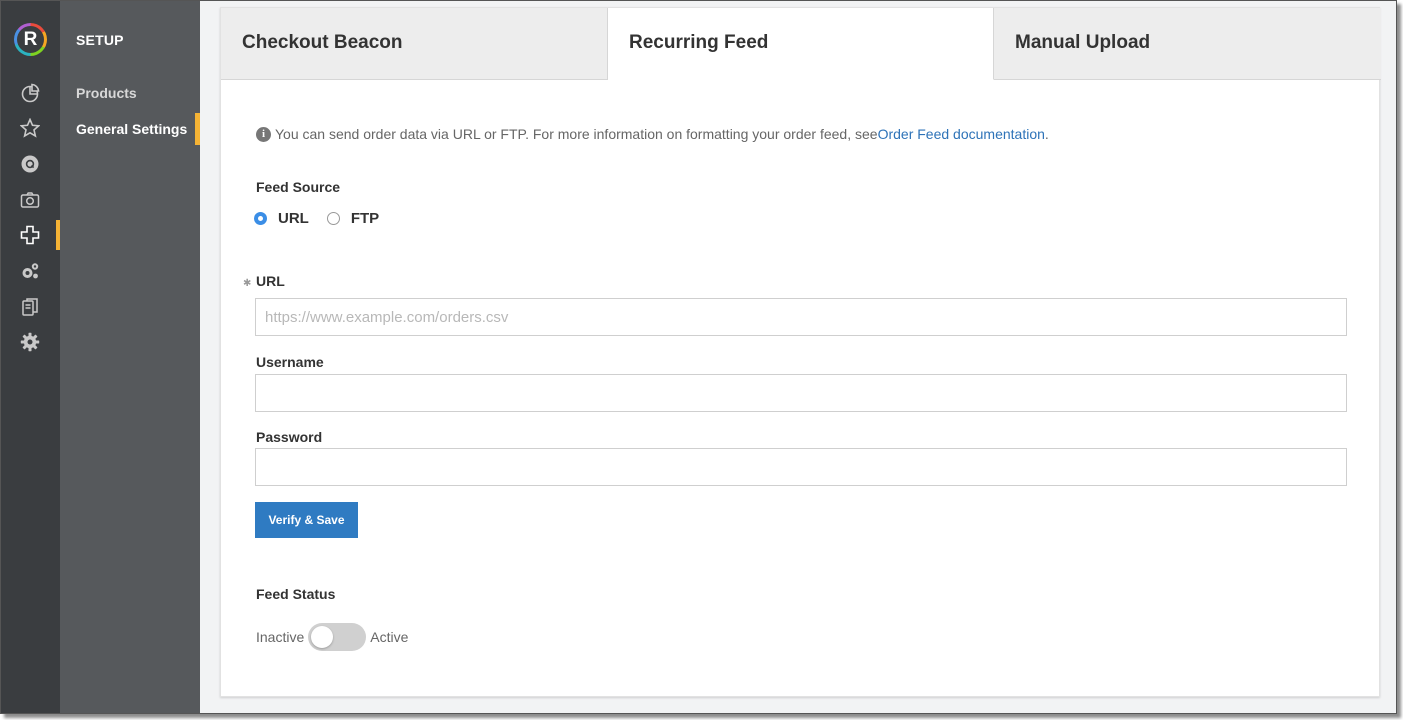 This screenshot has width=1403, height=720. Describe the element at coordinates (365, 218) in the screenshot. I see `ftp-radio-label: FTP` at that location.